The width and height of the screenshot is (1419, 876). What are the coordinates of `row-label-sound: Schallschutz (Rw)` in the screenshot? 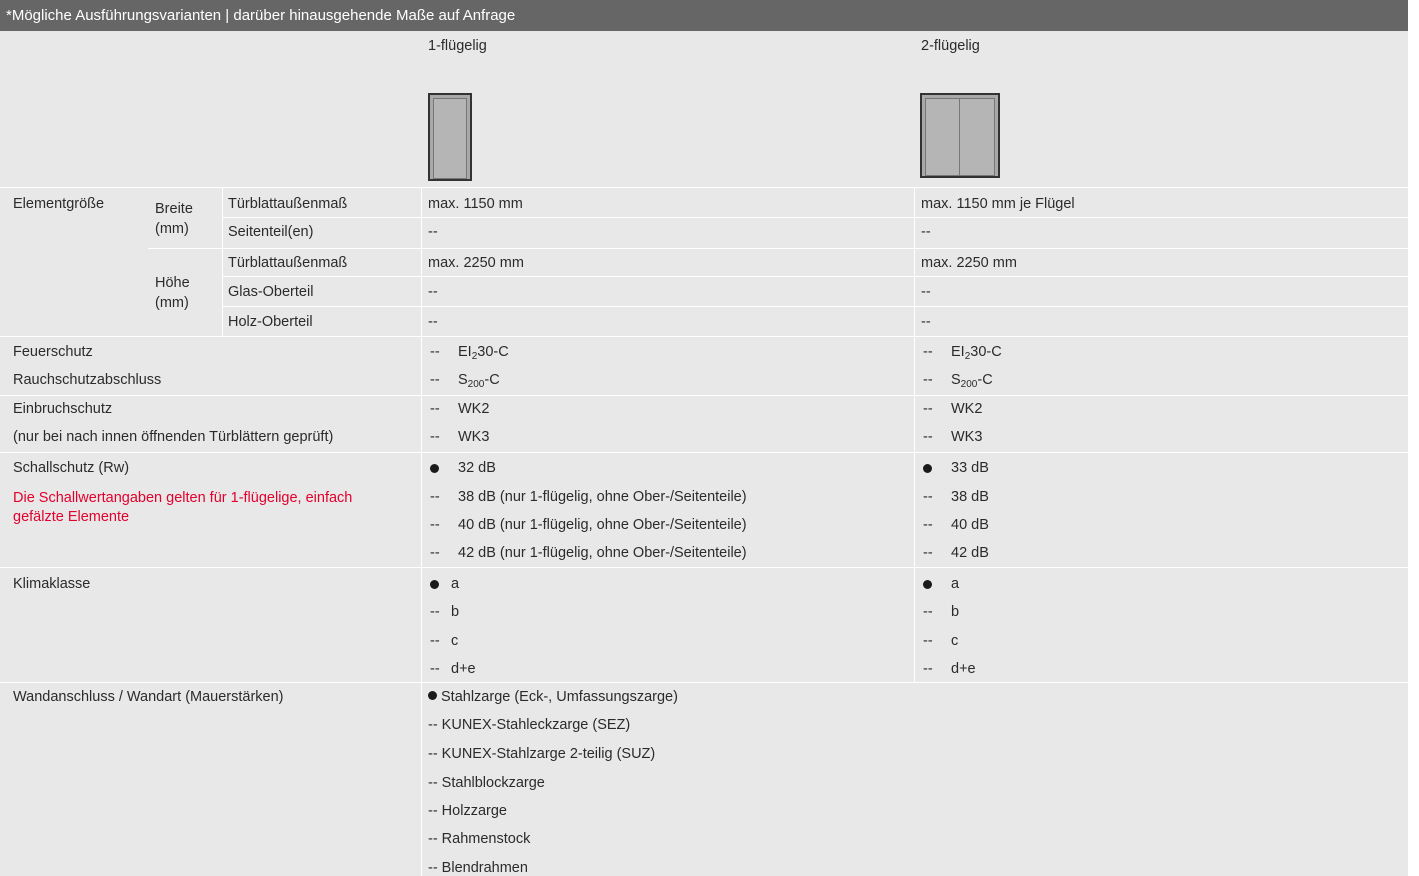 It's located at (71, 468).